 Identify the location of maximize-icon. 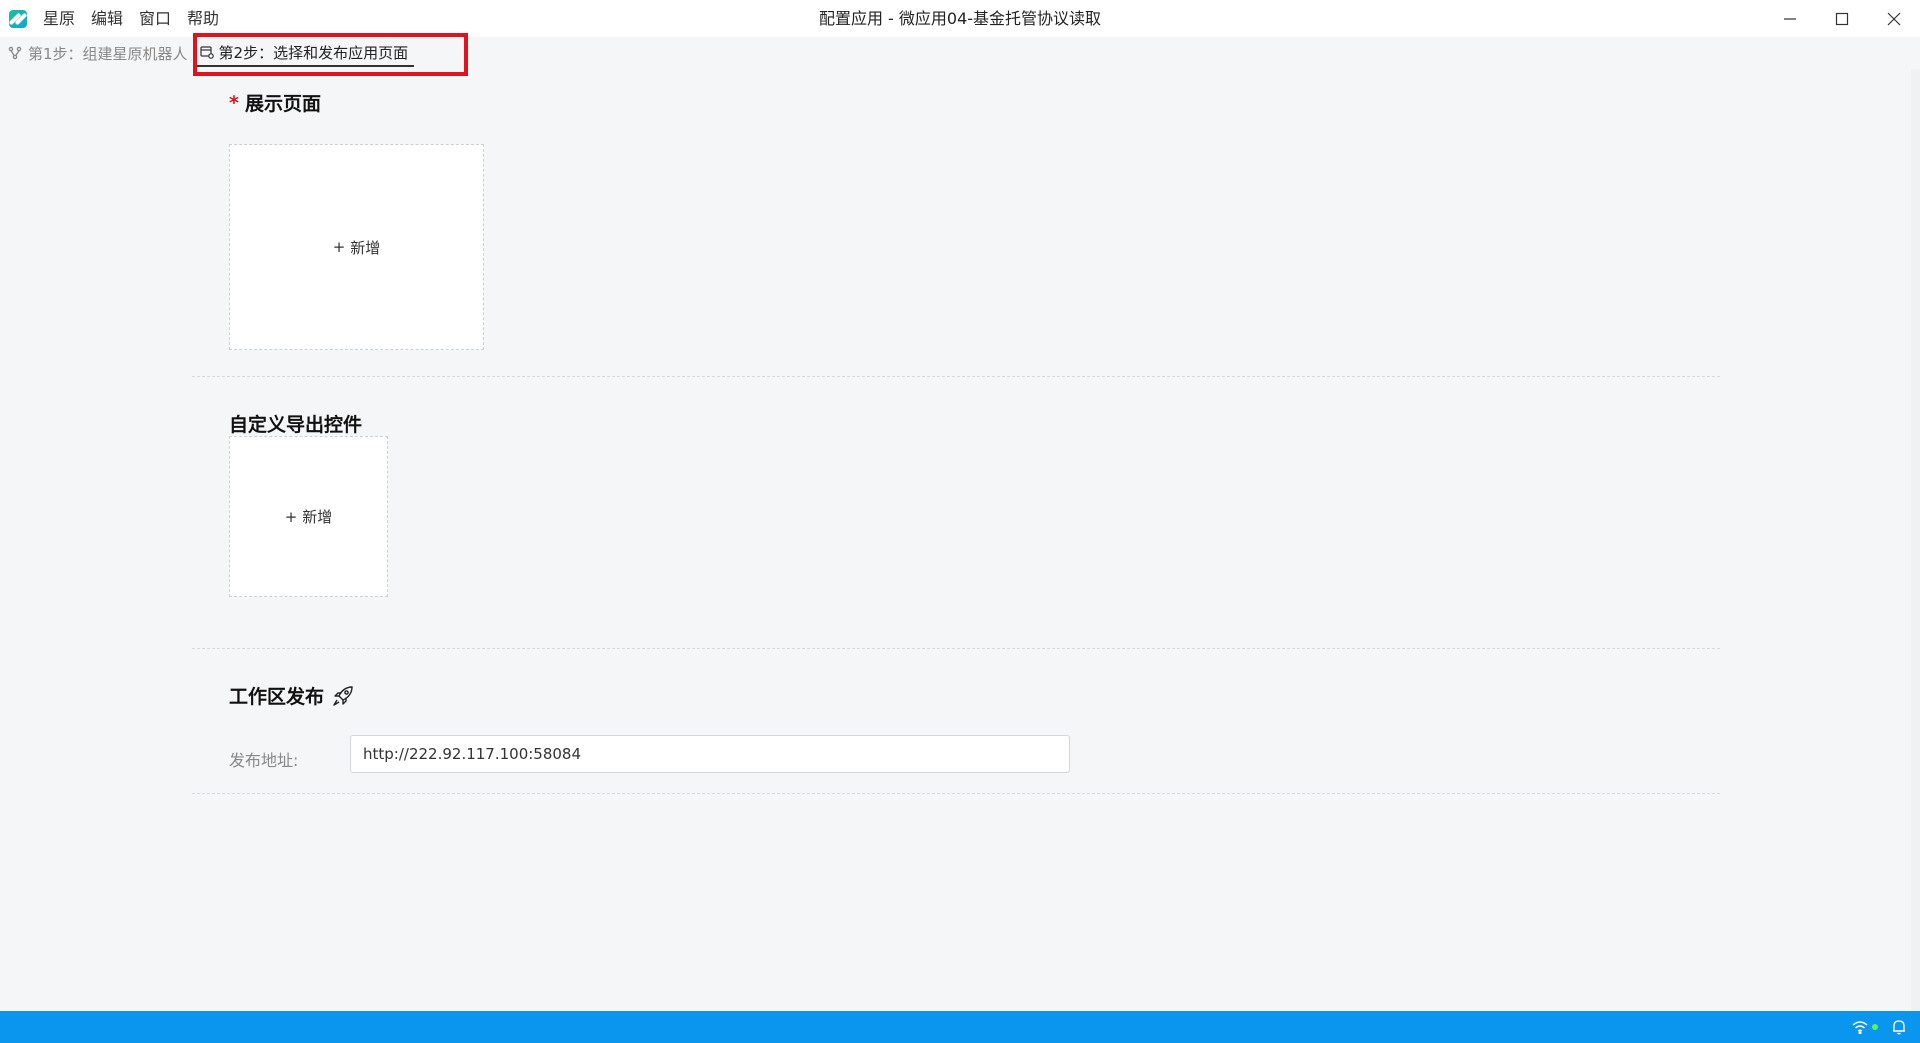
(1842, 18).